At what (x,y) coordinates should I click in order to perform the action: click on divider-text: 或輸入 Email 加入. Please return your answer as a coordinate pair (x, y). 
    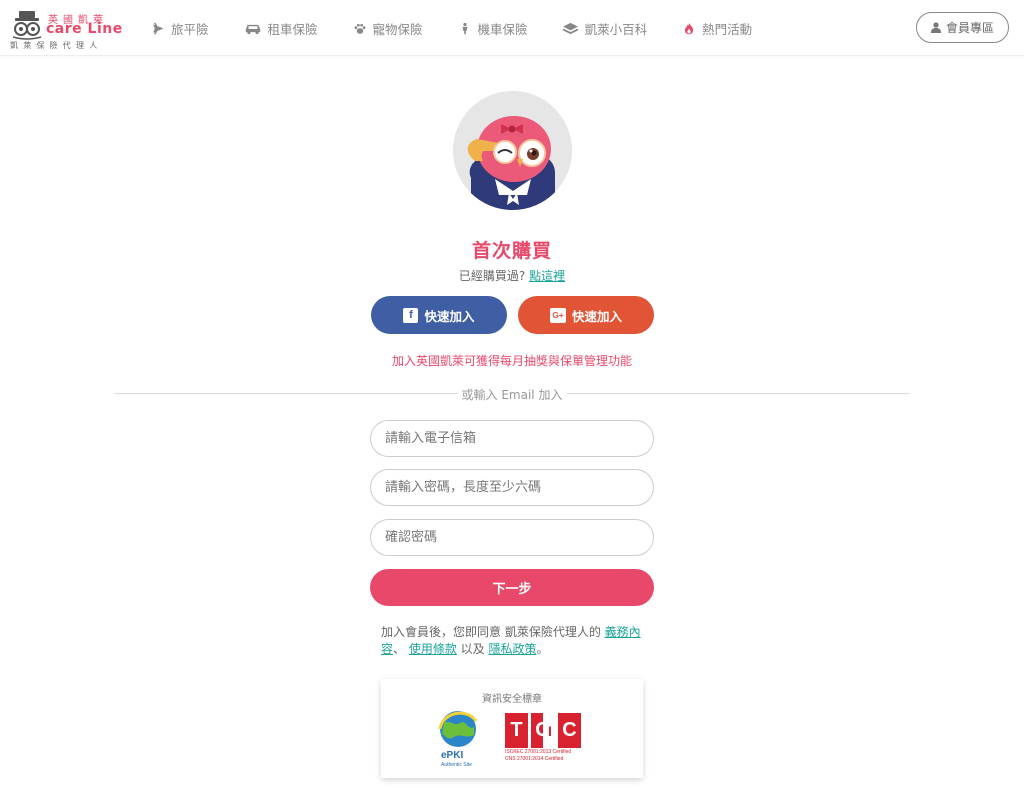
    Looking at the image, I should click on (512, 395).